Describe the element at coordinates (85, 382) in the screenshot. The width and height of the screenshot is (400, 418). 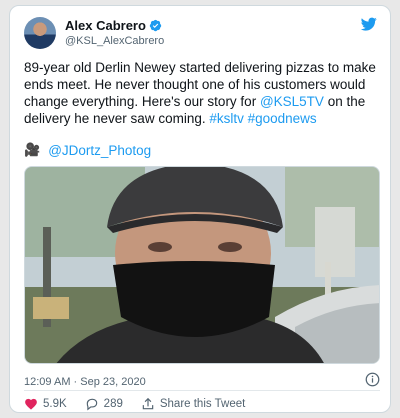
I see `timestamp: 12:09 AM · Sep 23, 2020` at that location.